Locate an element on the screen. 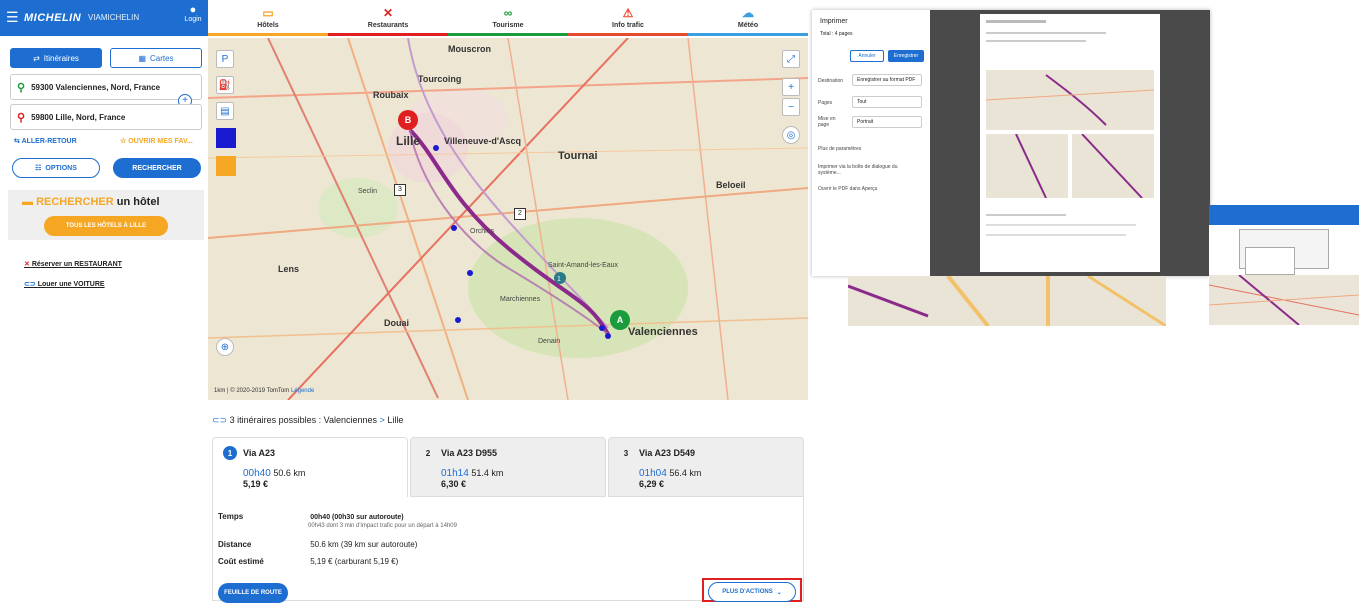  tab-itineraires: ⇄ Itinéraires is located at coordinates (56, 58).